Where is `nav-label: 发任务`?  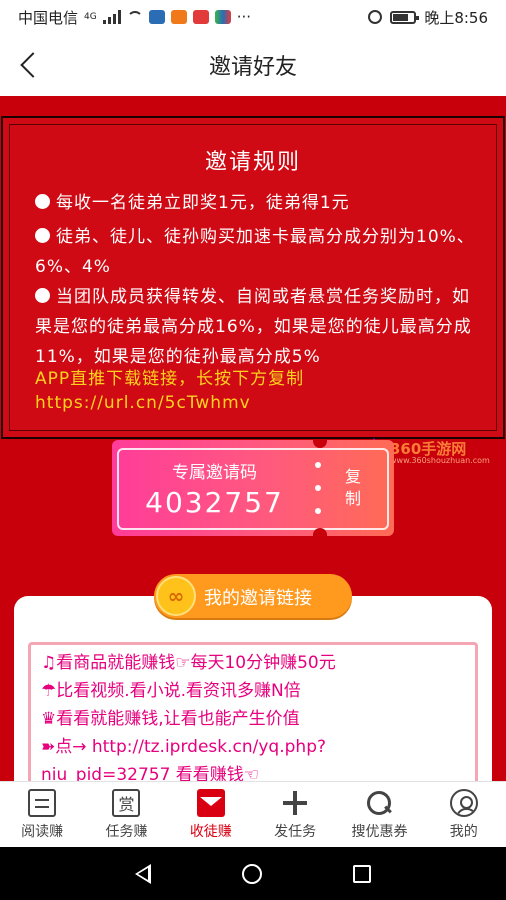 nav-label: 发任务 is located at coordinates (295, 831).